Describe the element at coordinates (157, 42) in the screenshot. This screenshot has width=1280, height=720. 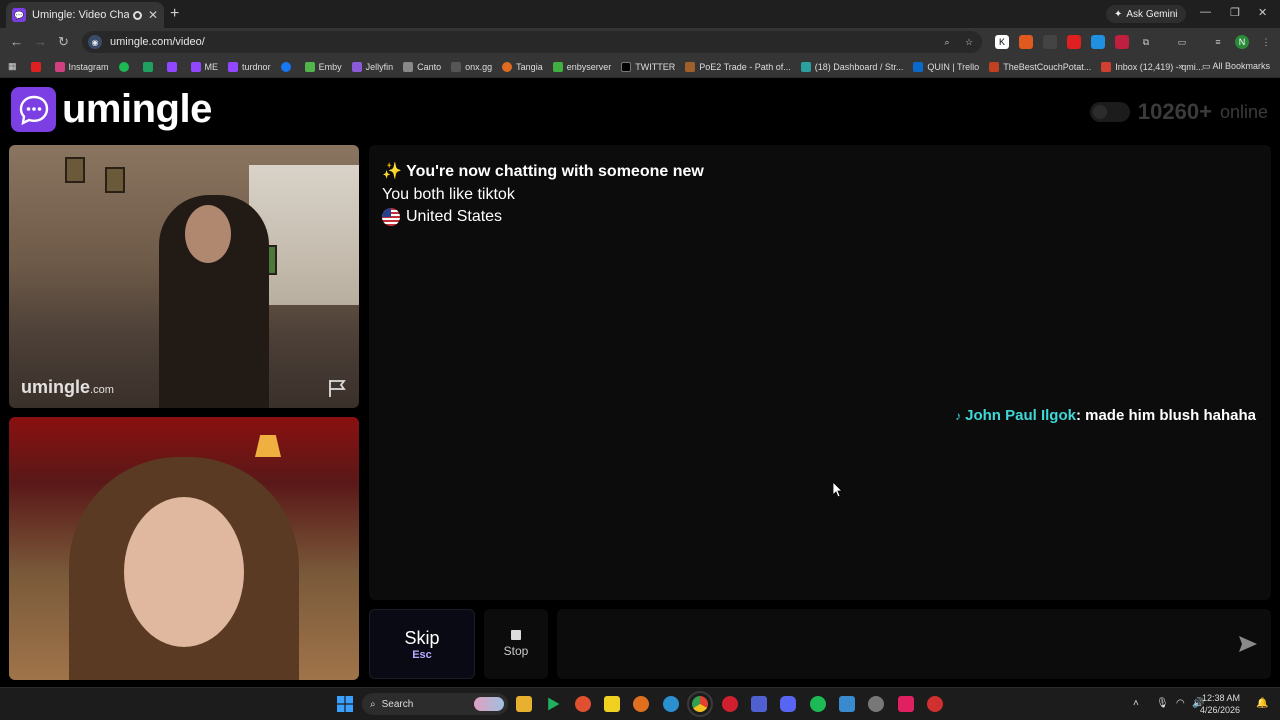
I see `url-text: umingle.com/video/` at that location.